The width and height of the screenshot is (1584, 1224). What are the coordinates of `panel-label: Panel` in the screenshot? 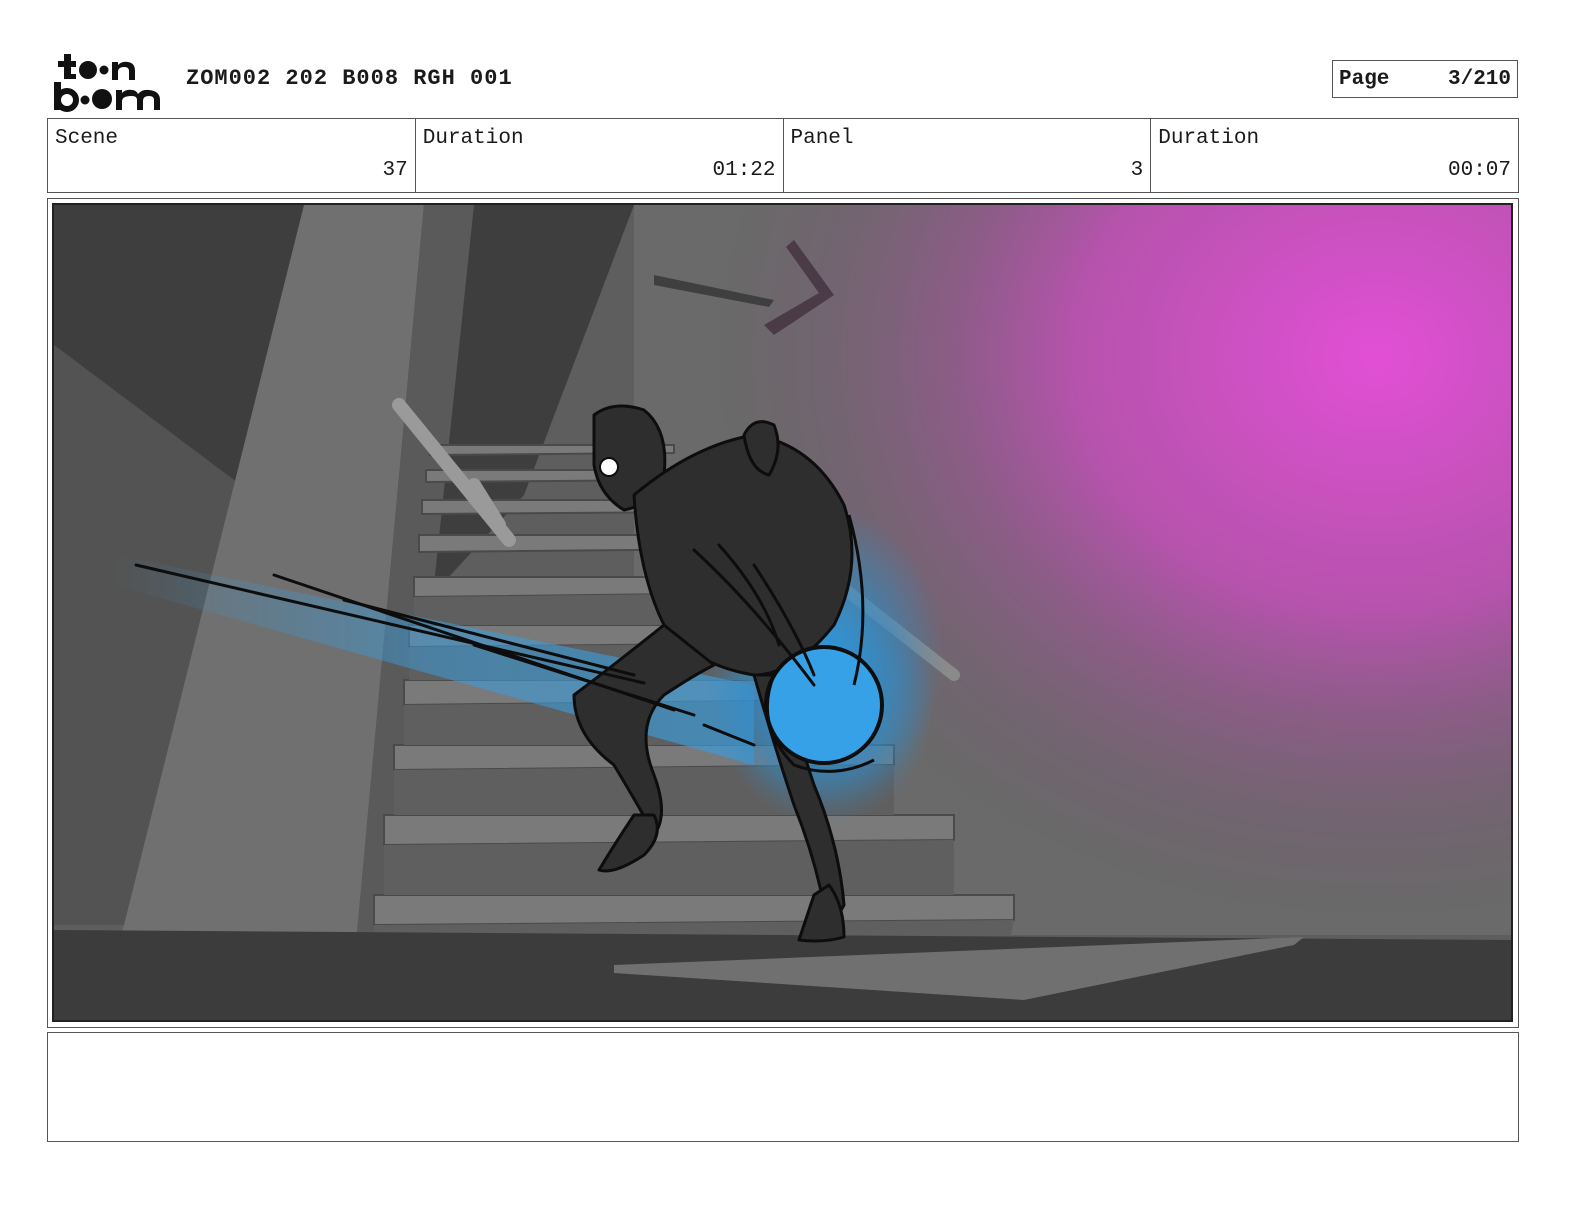 It's located at (822, 138).